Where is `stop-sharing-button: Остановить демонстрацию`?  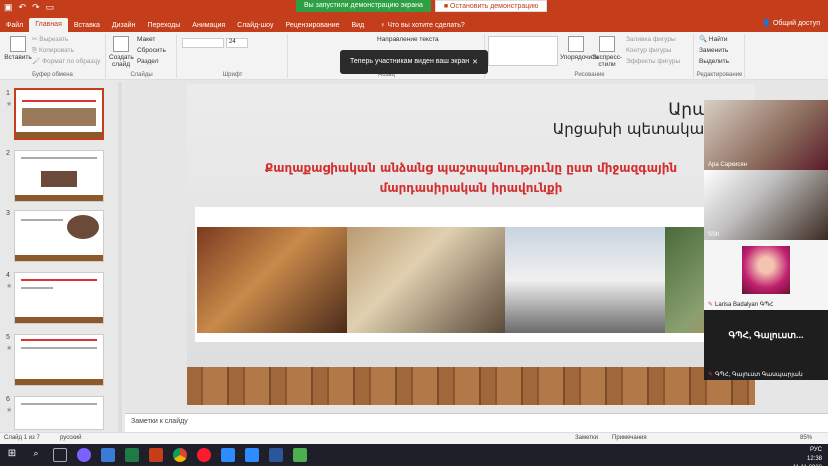
stop-sharing-button: Остановить демонстрацию is located at coordinates (491, 6).